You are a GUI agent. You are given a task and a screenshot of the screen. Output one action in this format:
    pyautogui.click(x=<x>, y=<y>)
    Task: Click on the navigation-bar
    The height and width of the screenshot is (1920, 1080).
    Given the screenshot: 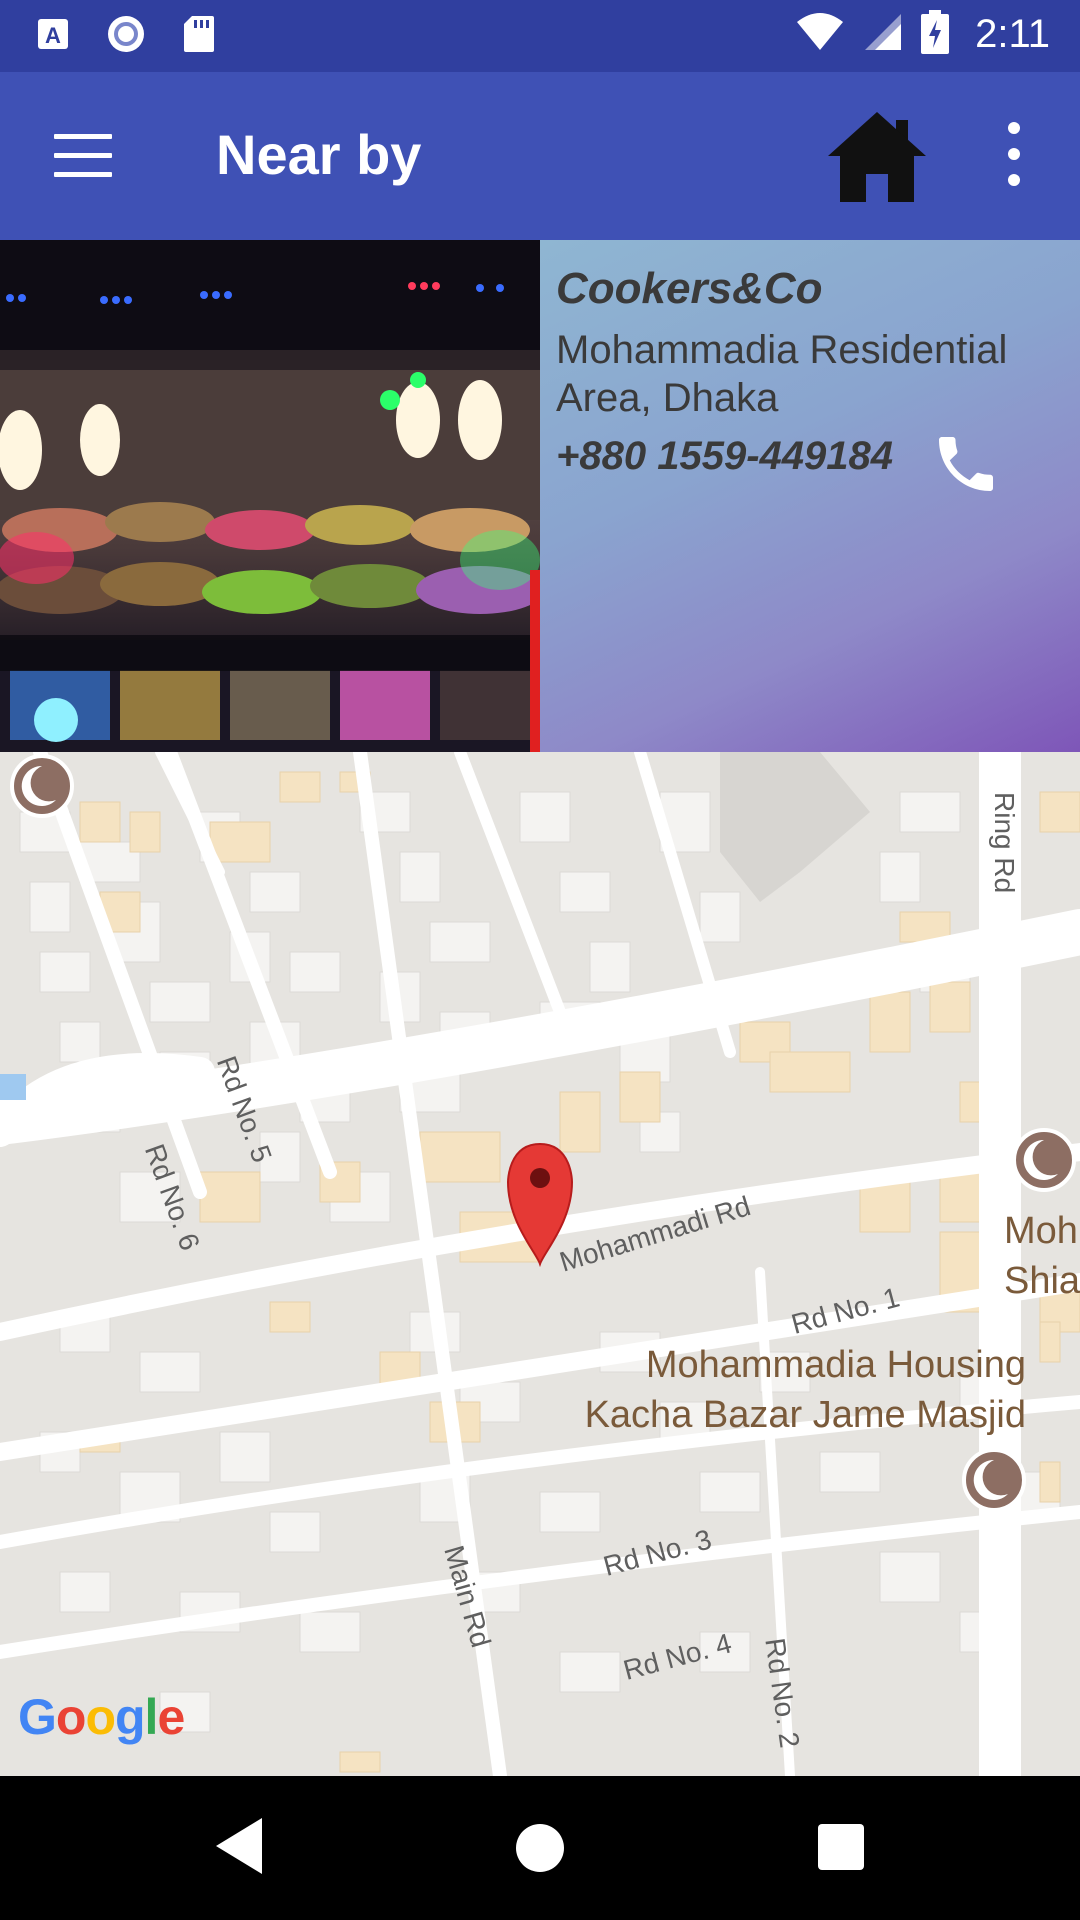 What is the action you would take?
    pyautogui.click(x=540, y=1848)
    